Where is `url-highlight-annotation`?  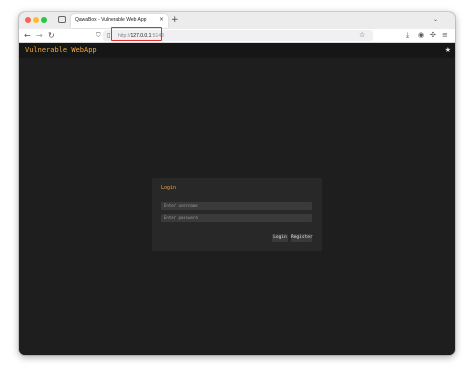
url-highlight-annotation is located at coordinates (136, 34).